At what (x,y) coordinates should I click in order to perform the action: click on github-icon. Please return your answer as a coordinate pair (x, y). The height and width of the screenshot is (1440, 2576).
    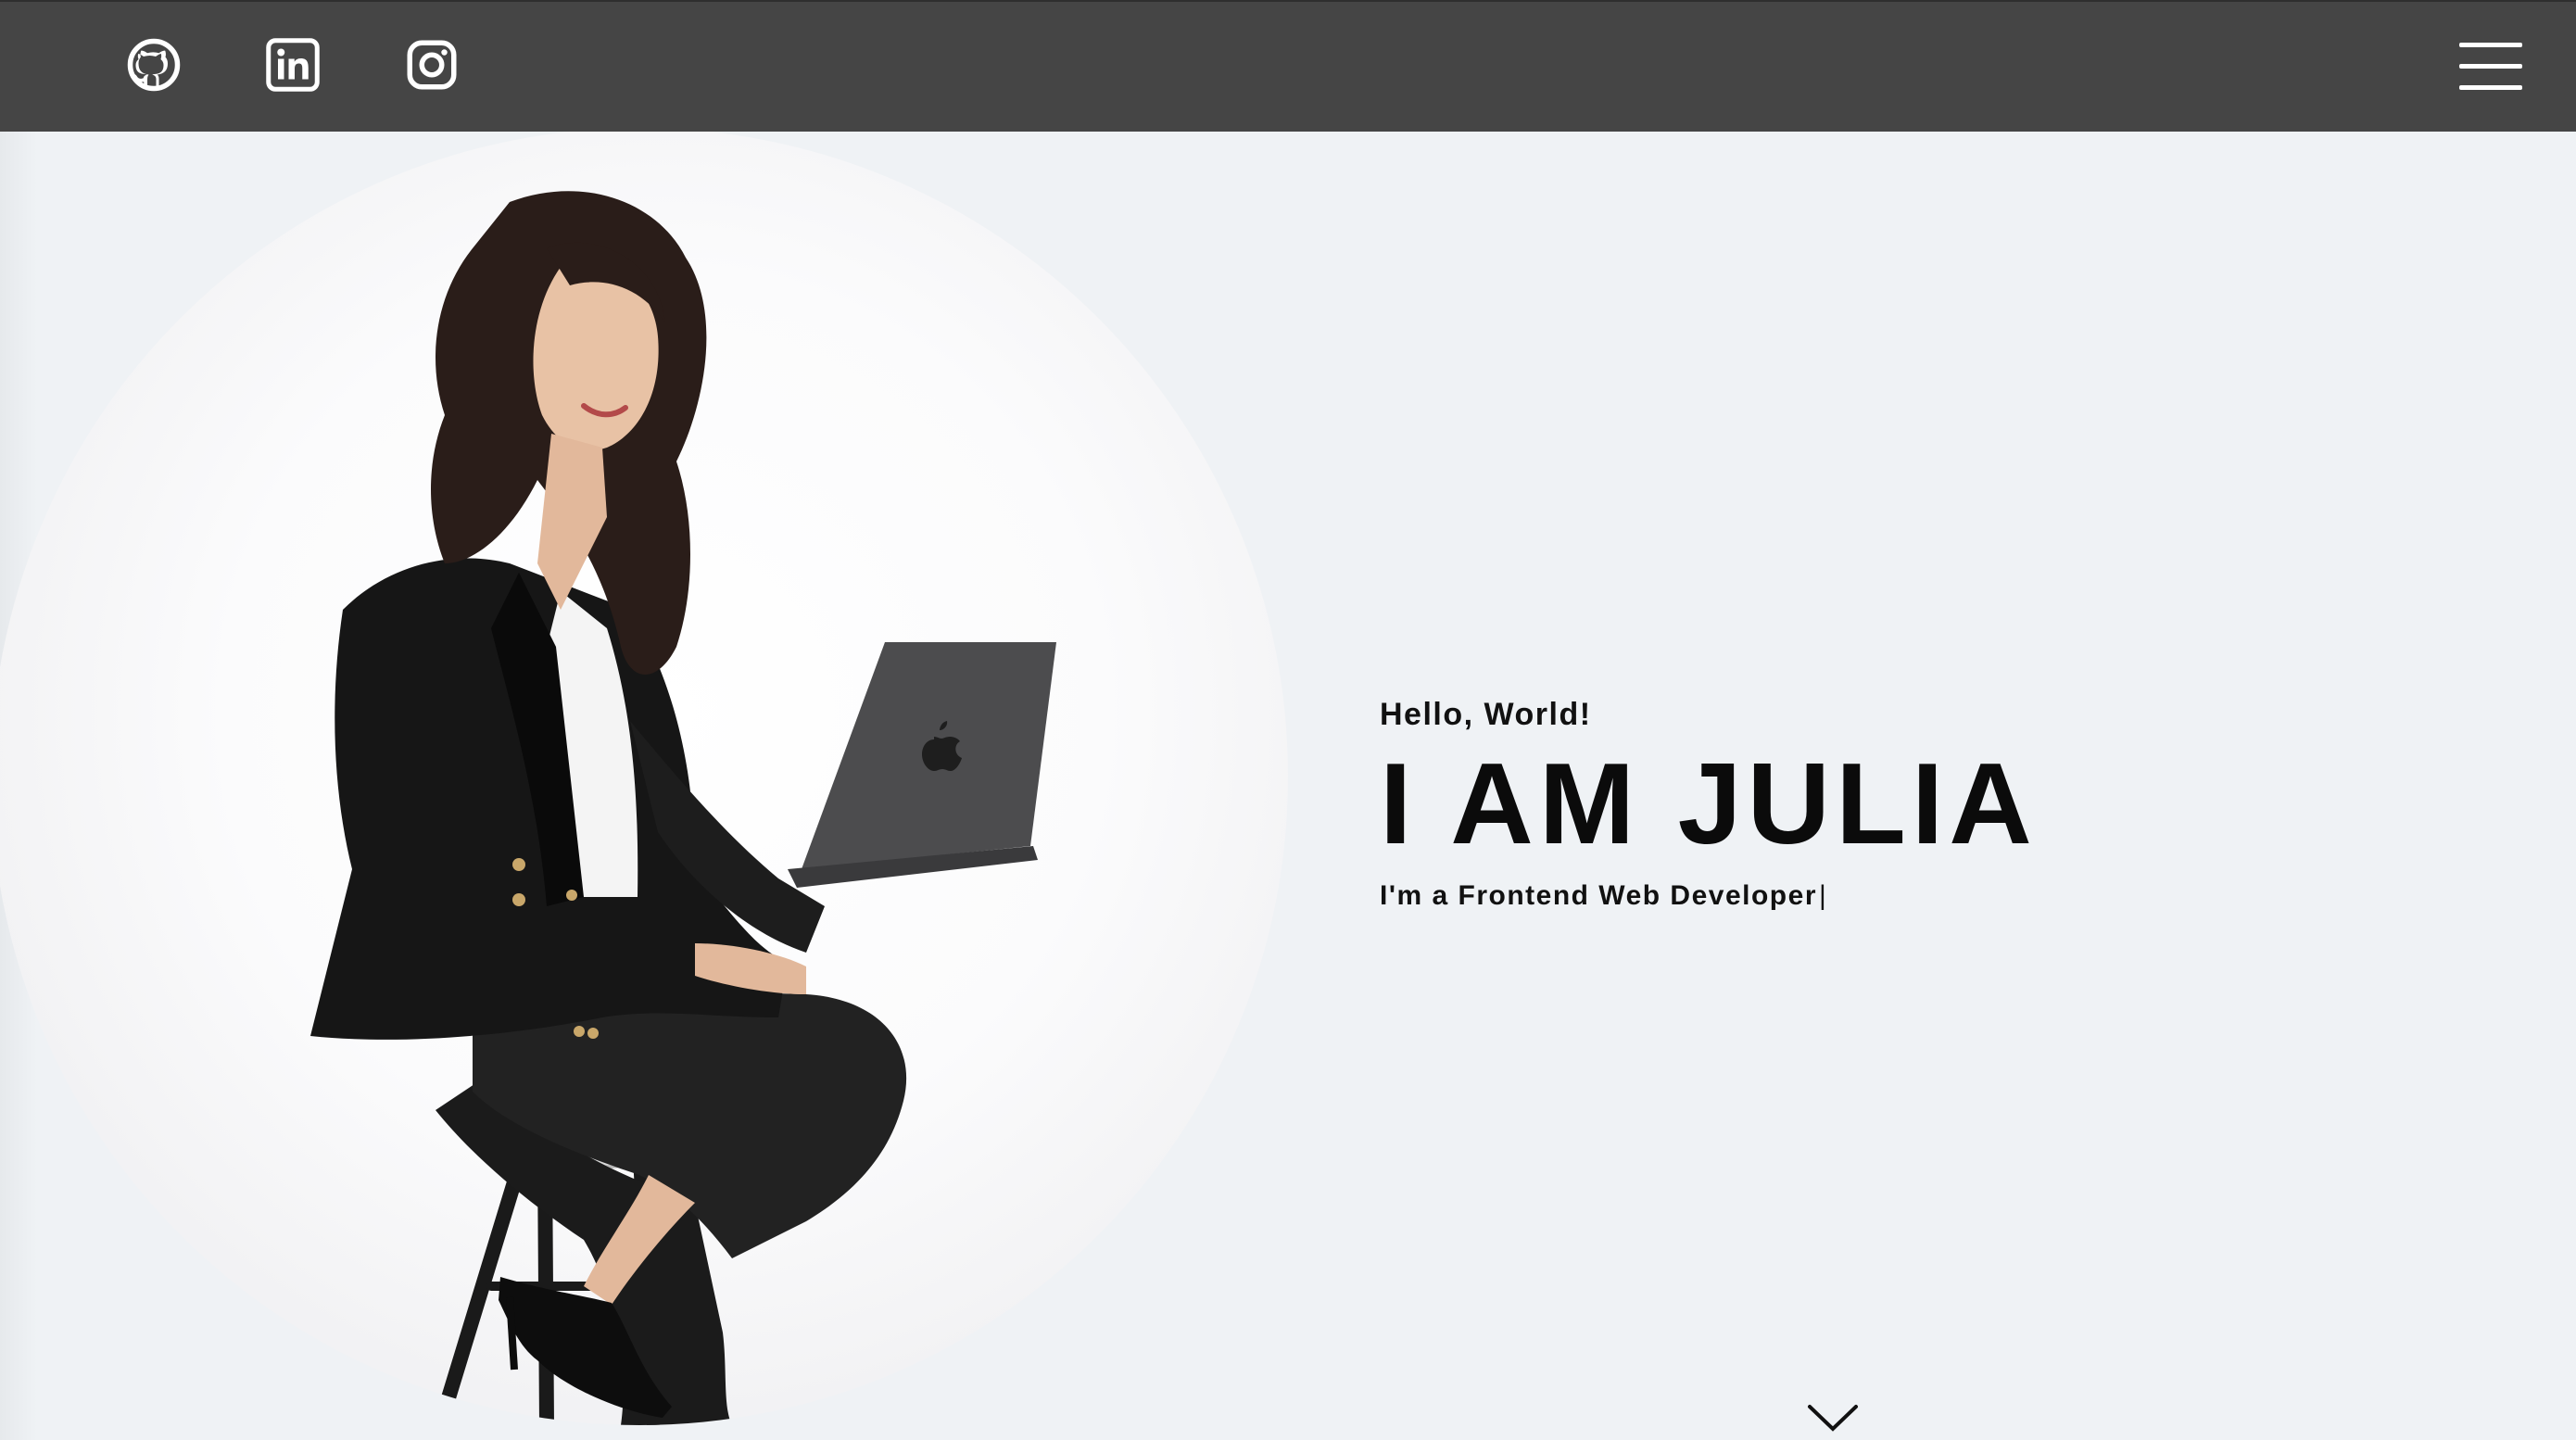
    Looking at the image, I should click on (154, 65).